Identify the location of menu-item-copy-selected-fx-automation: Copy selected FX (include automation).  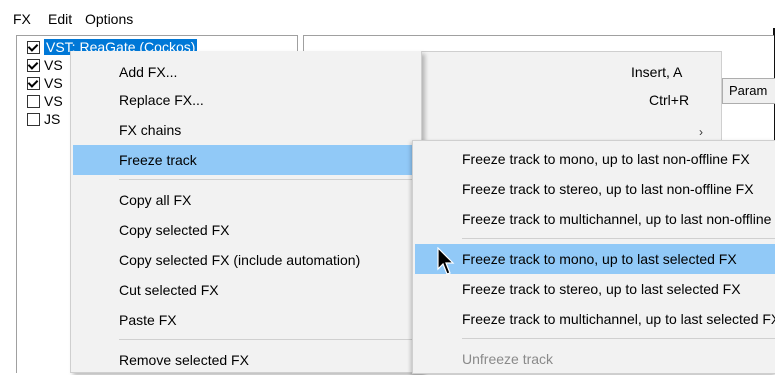
(246, 260).